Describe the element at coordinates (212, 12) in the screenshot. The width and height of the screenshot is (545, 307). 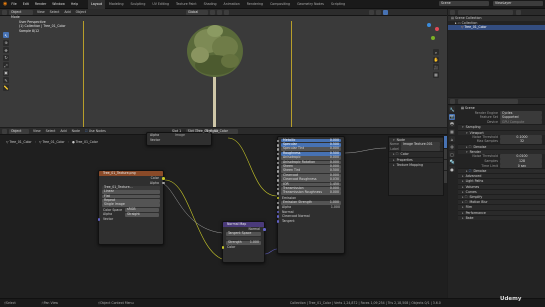
I see `pivot-icon` at that location.